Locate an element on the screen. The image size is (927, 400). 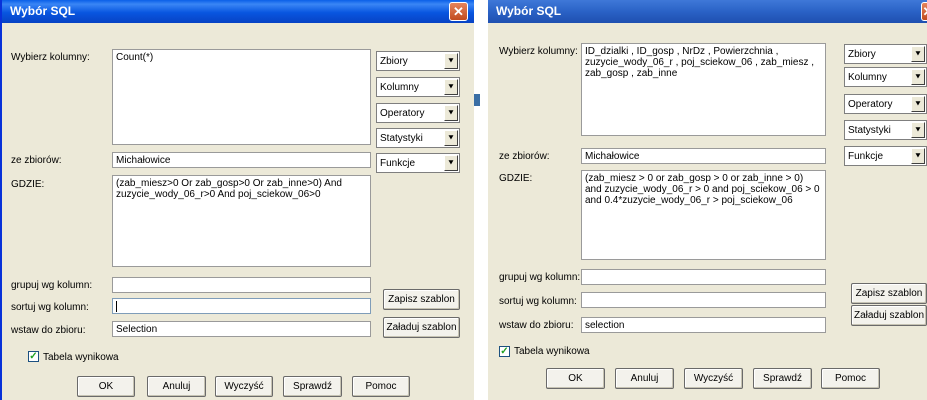
text-cursor is located at coordinates (116, 306).